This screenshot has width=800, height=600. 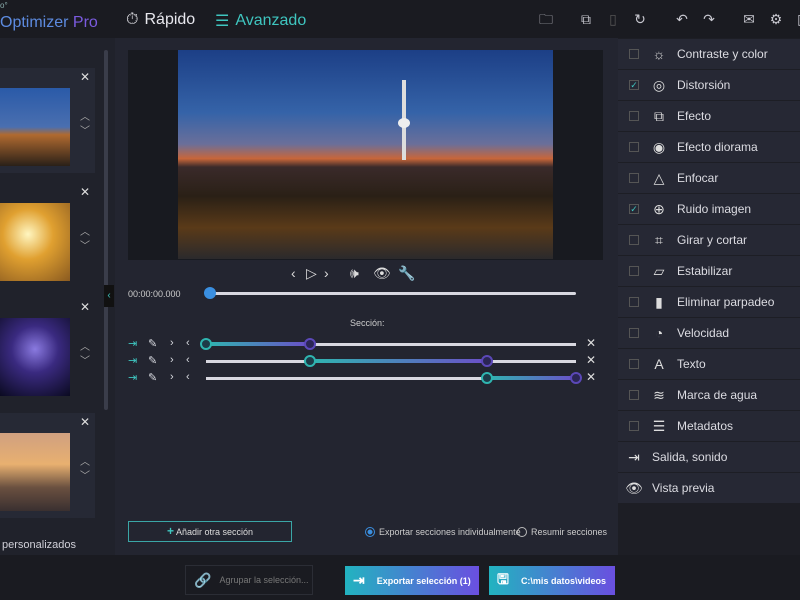 What do you see at coordinates (709, 426) in the screenshot?
I see `effect-item: ☰ Metadatos` at bounding box center [709, 426].